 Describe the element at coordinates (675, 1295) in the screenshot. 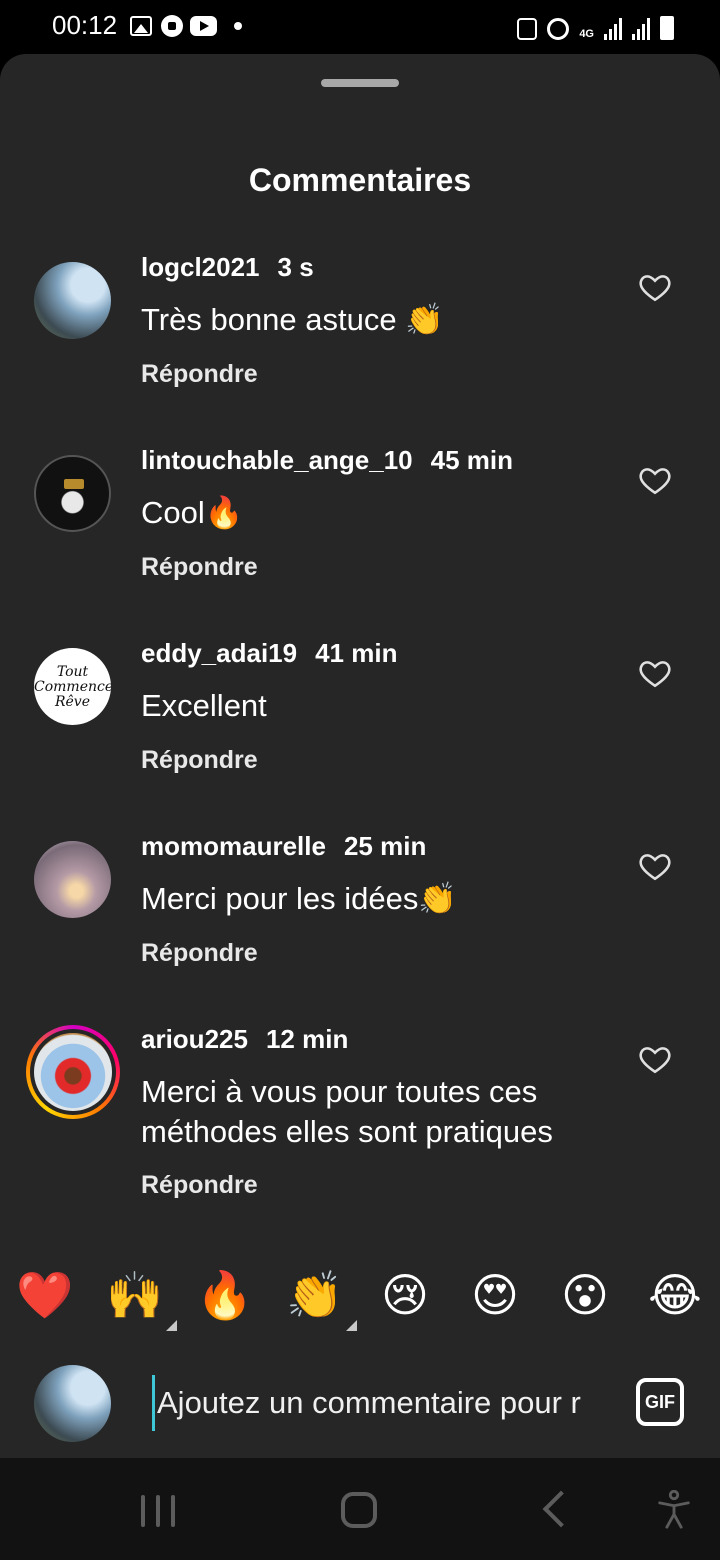

I see `reaction-laughing: 😂` at that location.